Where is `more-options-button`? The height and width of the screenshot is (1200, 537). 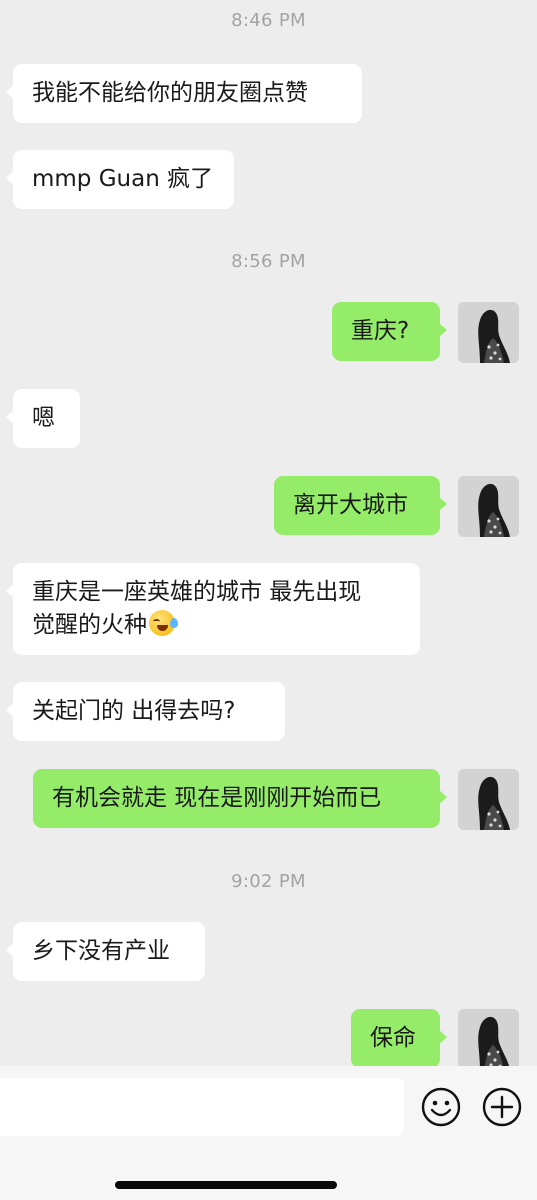
more-options-button is located at coordinates (502, 1107).